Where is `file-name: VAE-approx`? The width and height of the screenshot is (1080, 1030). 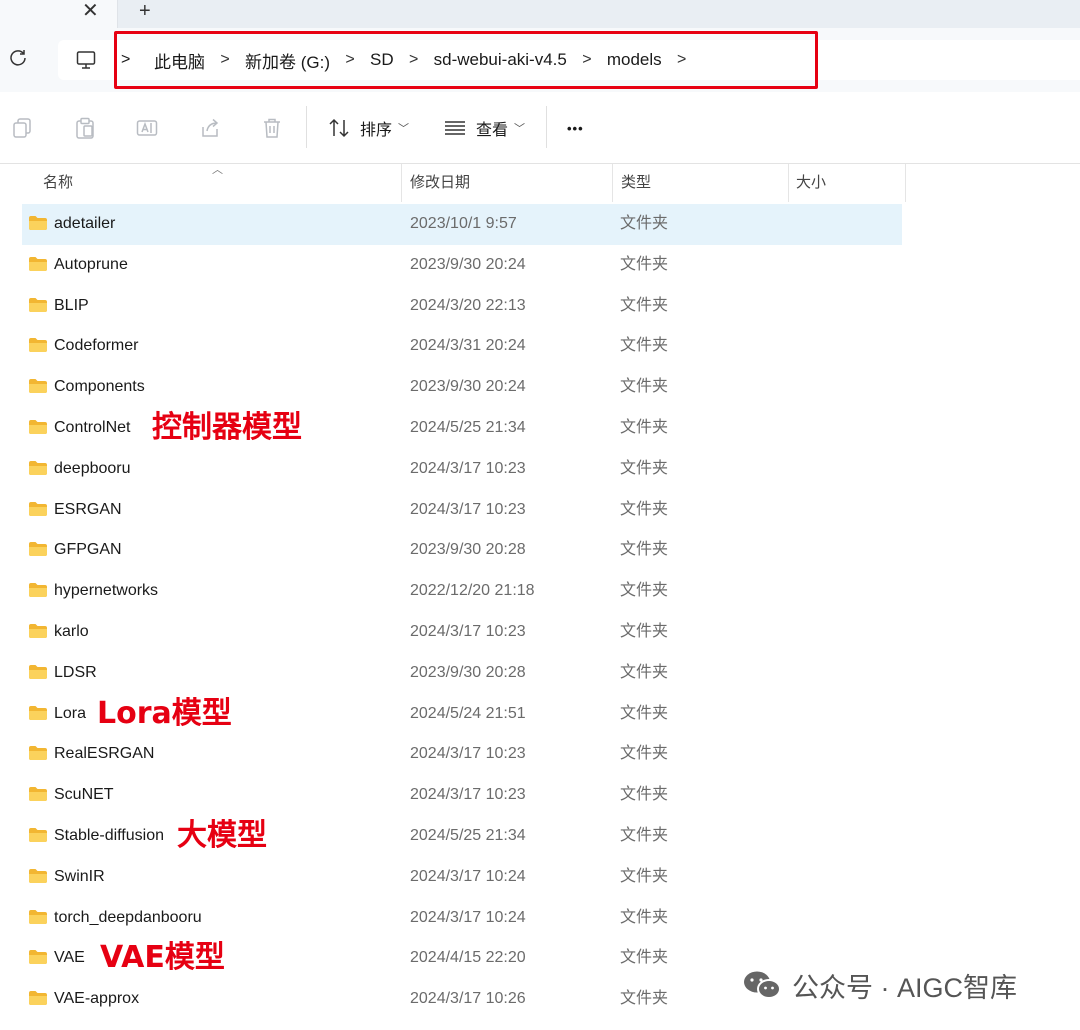
file-name: VAE-approx is located at coordinates (97, 999).